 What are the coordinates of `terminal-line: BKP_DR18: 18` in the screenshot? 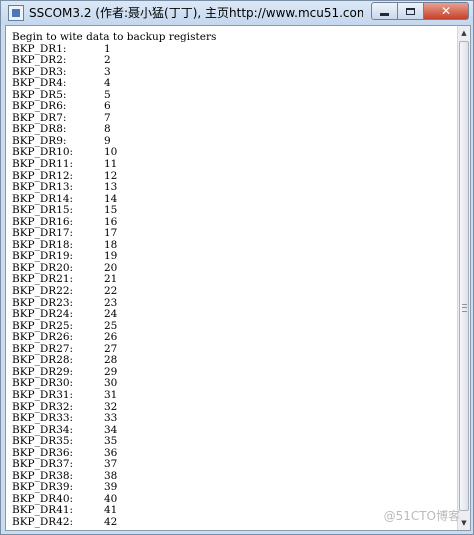 It's located at (235, 245).